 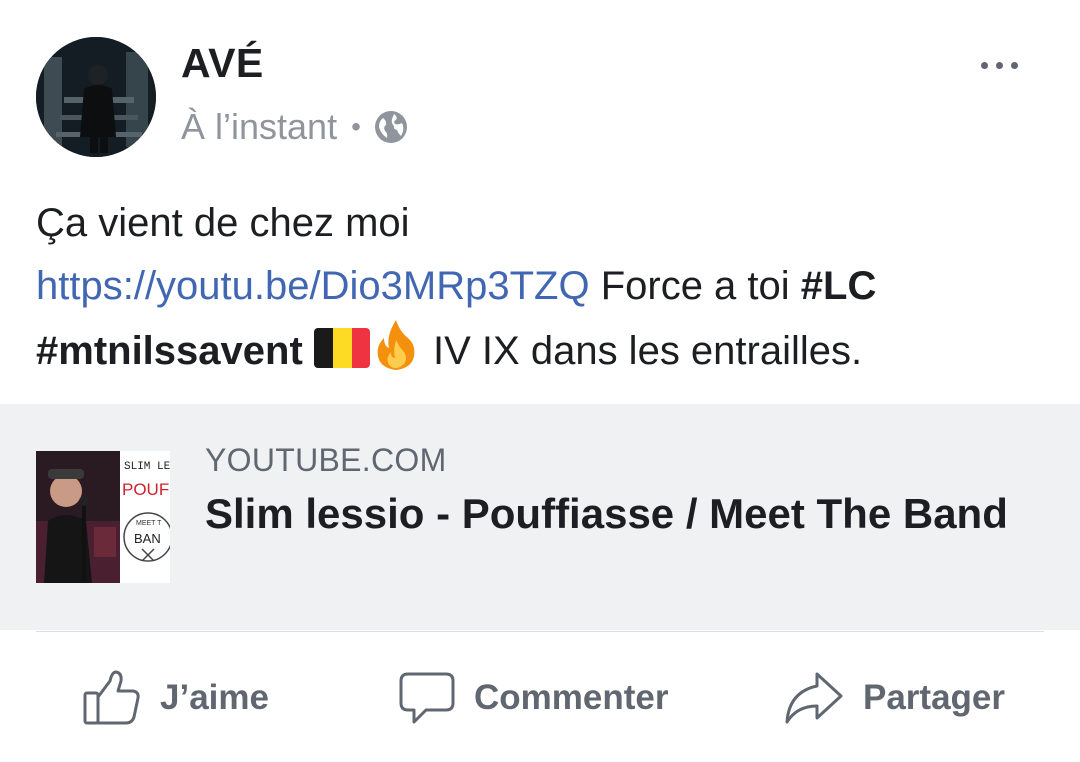 I want to click on share-label: Partager, so click(x=934, y=697).